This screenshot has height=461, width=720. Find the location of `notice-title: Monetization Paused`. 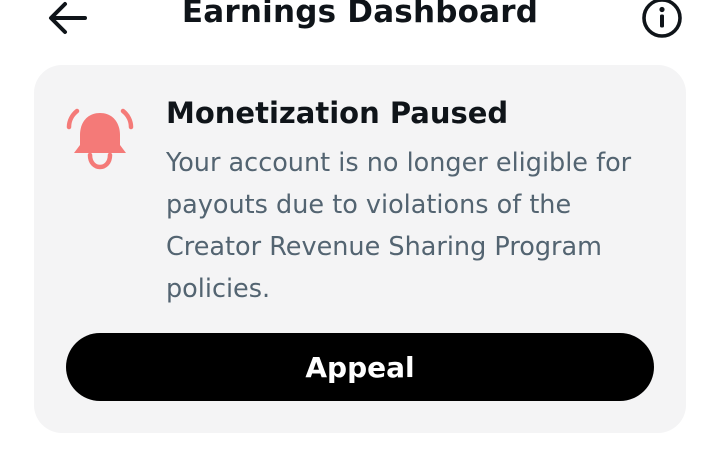

notice-title: Monetization Paused is located at coordinates (337, 113).